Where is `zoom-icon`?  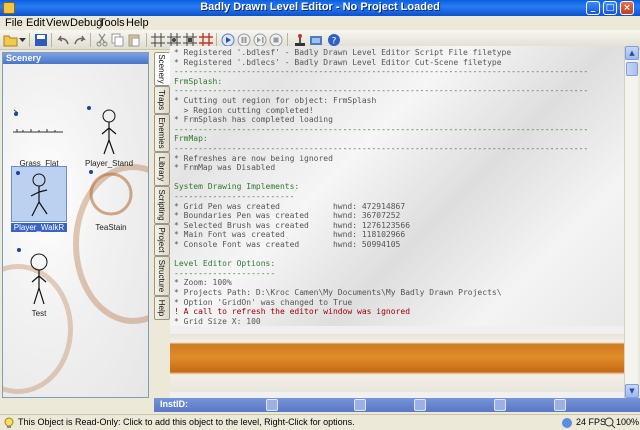
zoom-icon is located at coordinates (610, 423).